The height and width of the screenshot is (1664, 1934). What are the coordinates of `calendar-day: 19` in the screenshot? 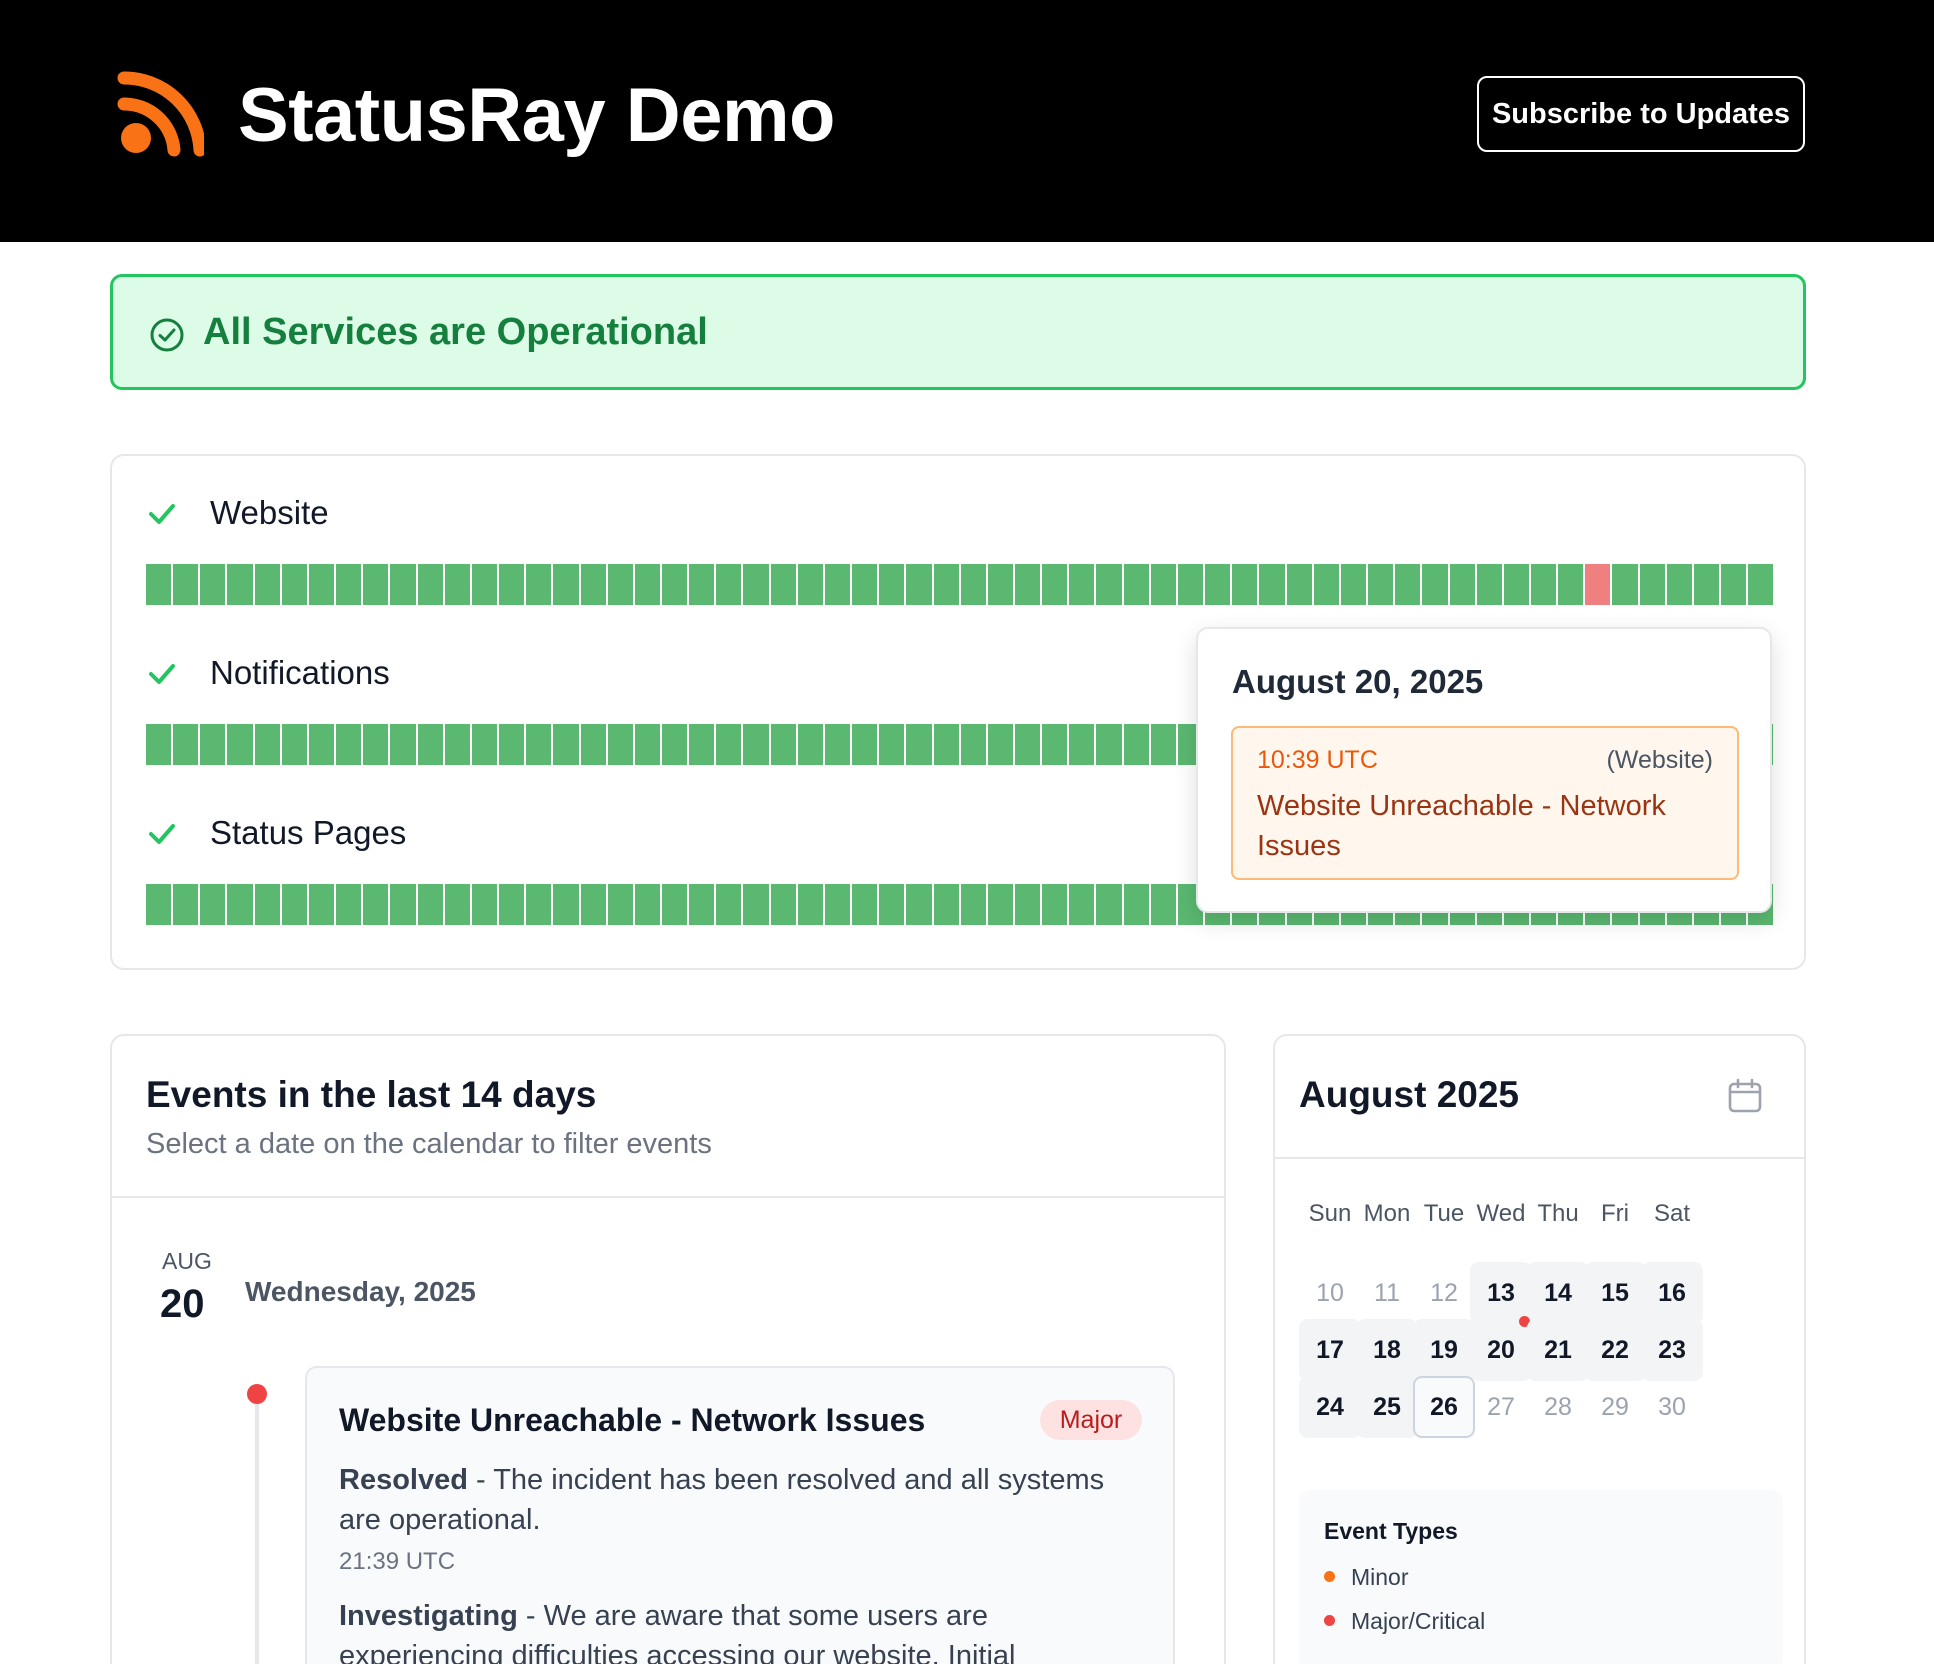 It's located at (1444, 1350).